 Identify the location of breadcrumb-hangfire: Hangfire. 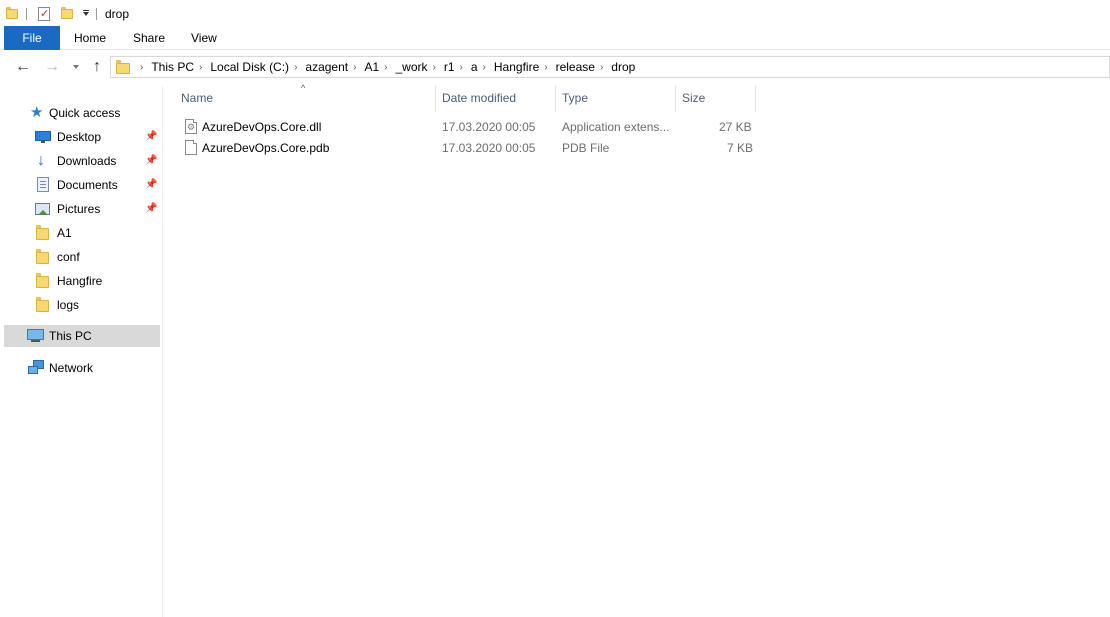
(516, 67).